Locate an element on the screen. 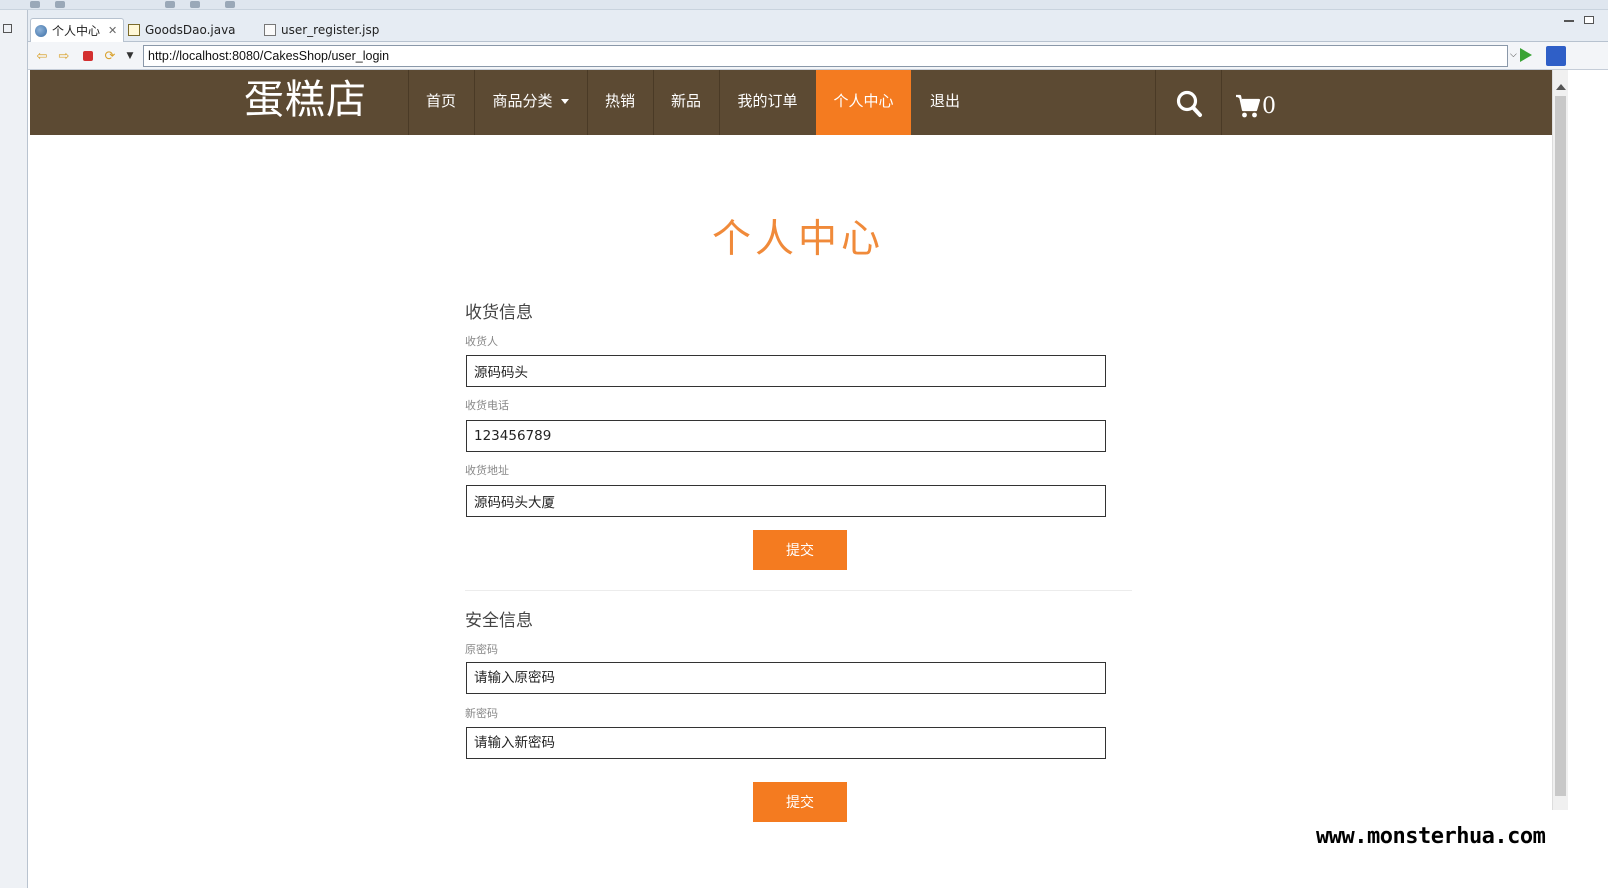 The width and height of the screenshot is (1608, 888). editor-tab-bar: 个人中心 ✕ GoodsDao.java user_register.jsp is located at coordinates (818, 26).